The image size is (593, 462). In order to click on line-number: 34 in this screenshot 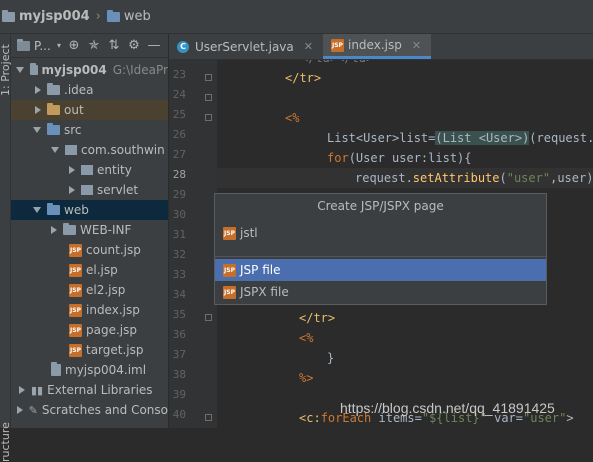, I will do `click(179, 294)`.